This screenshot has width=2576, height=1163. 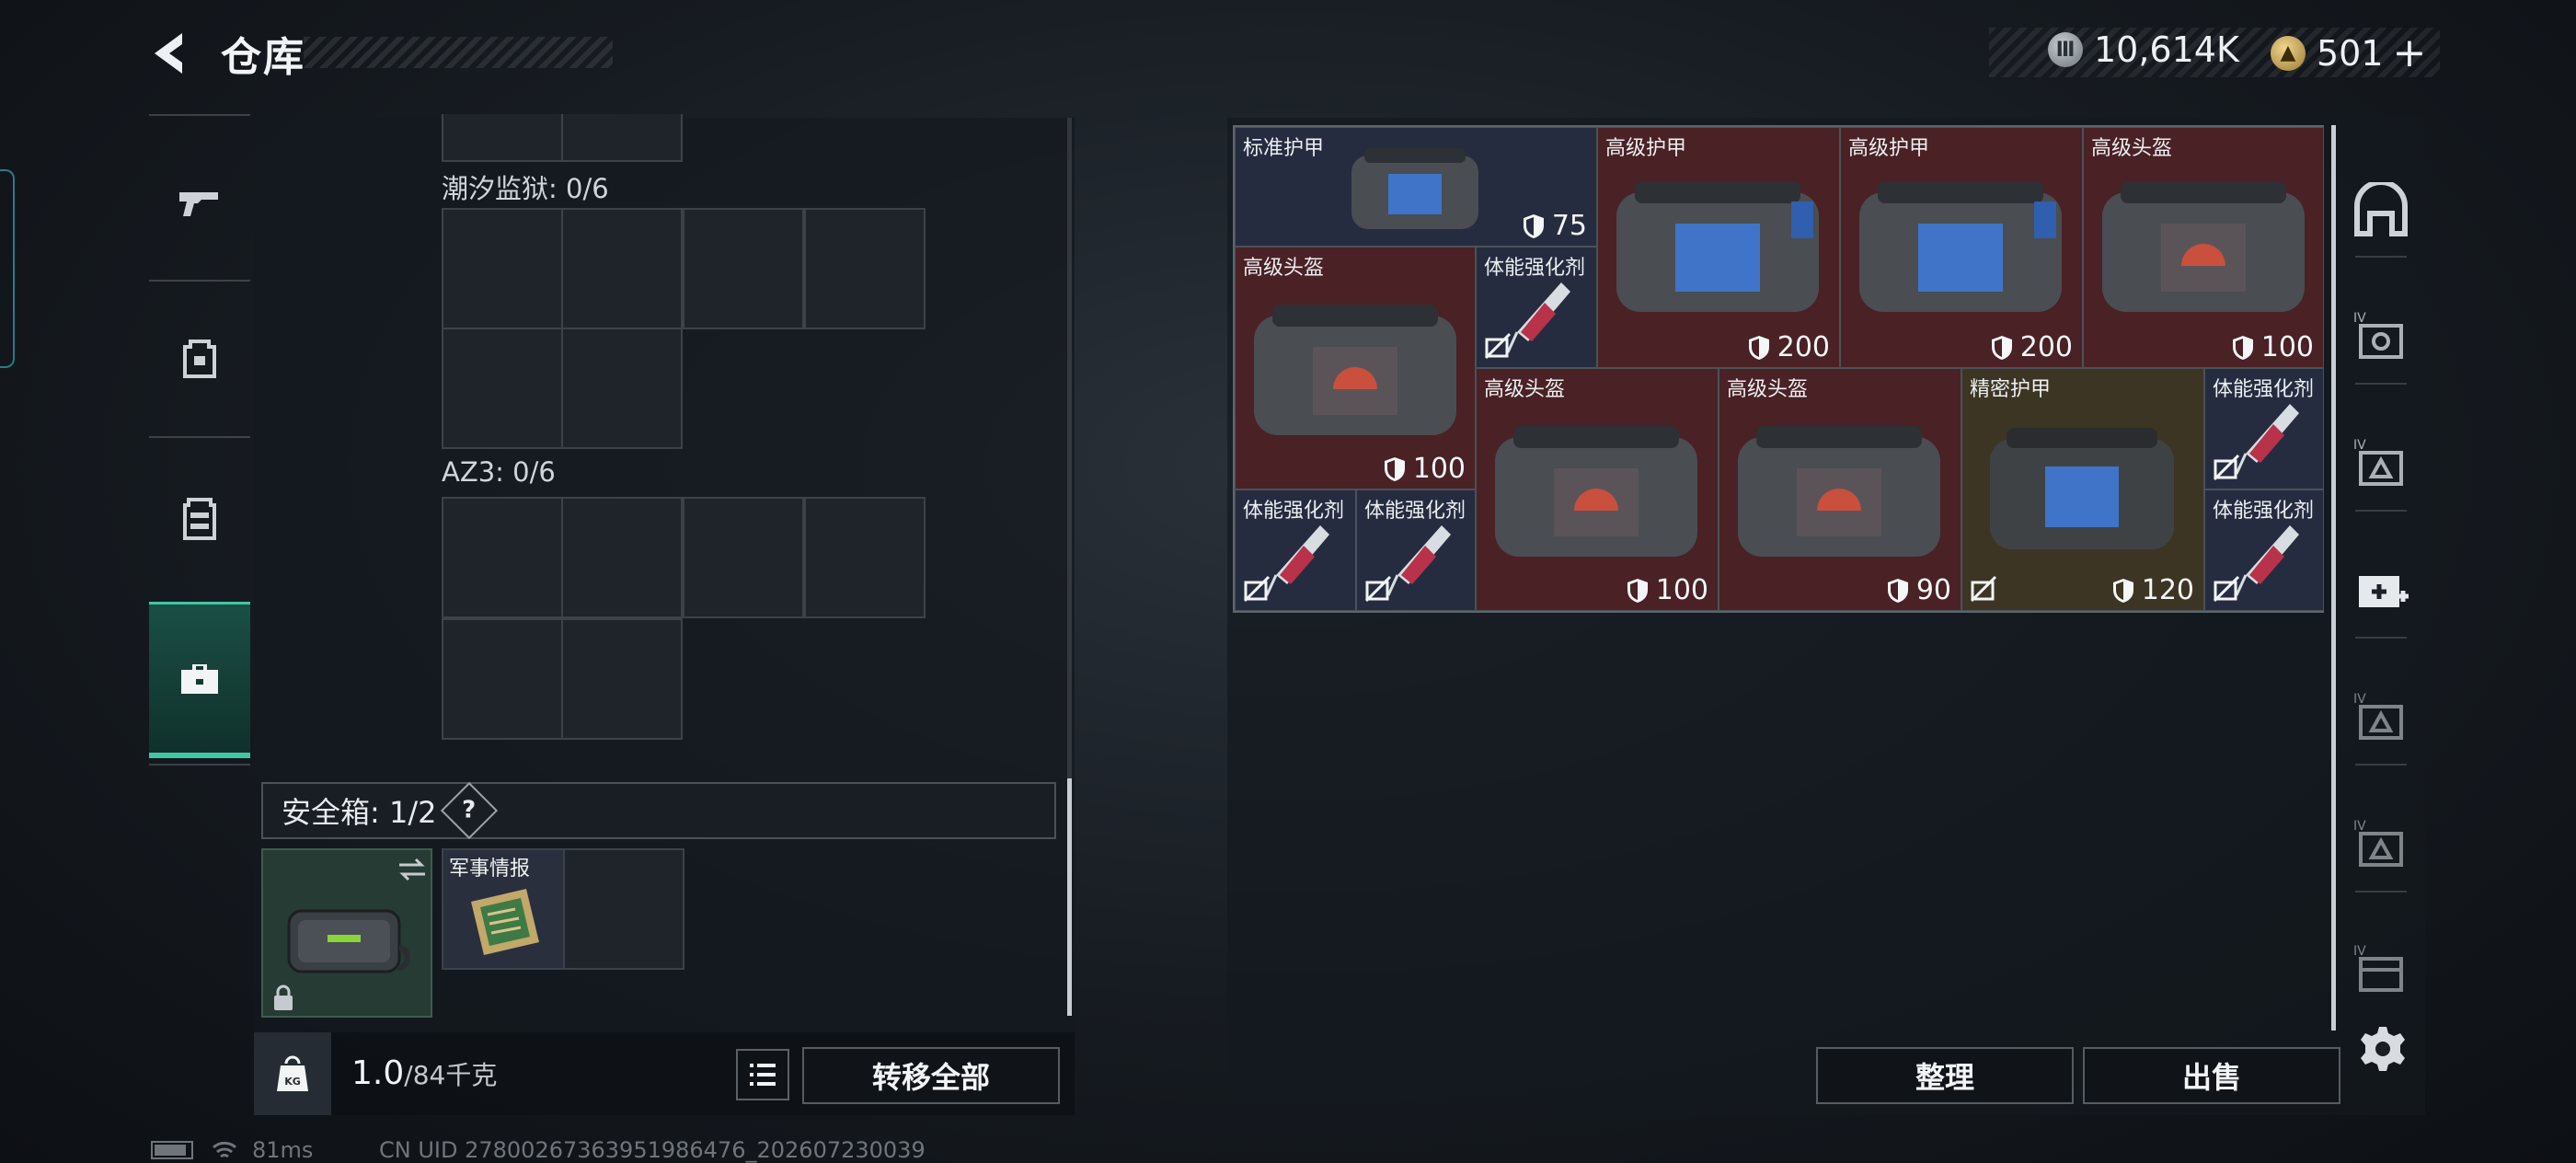 I want to click on sidebar-item-backpack, so click(x=199, y=358).